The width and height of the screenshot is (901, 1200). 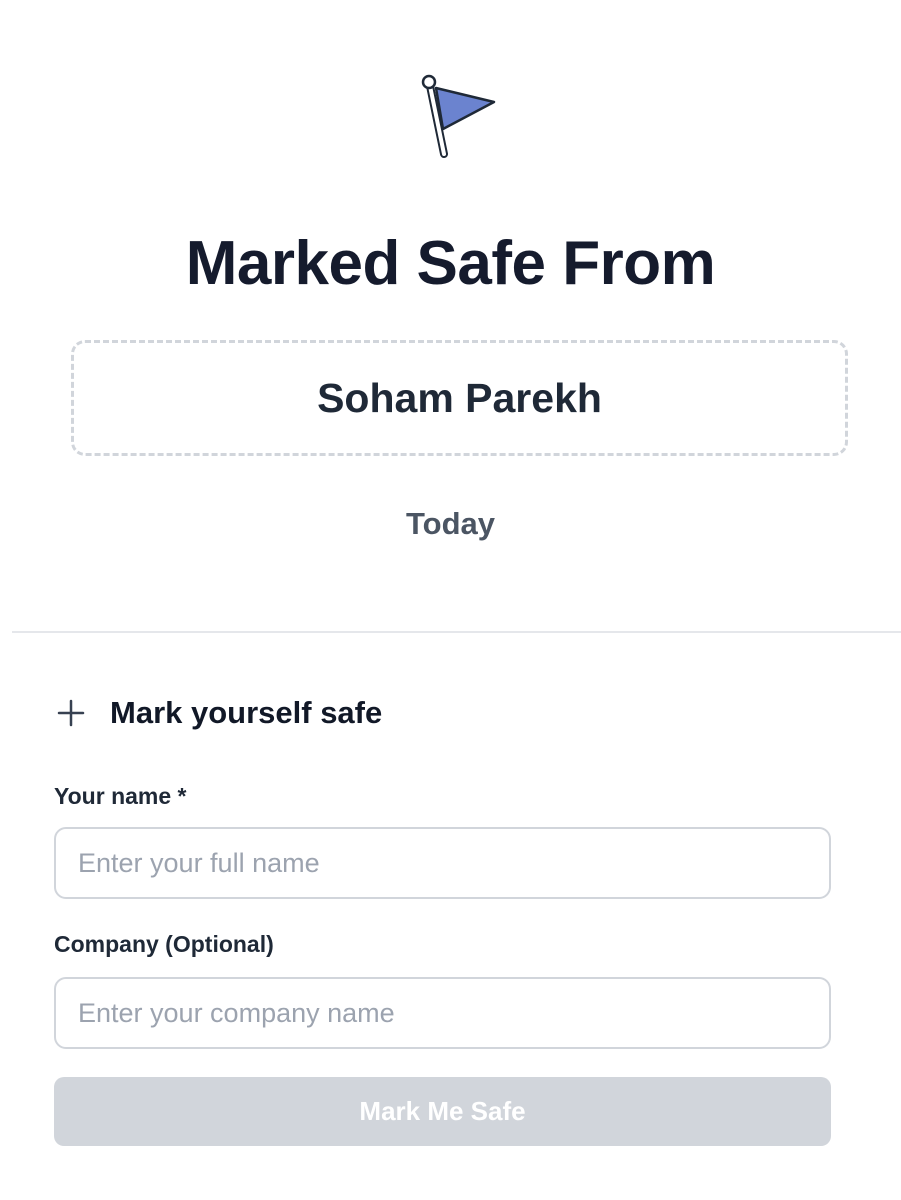 I want to click on mark-me-safe-button: Mark Me Safe, so click(x=442, y=1111).